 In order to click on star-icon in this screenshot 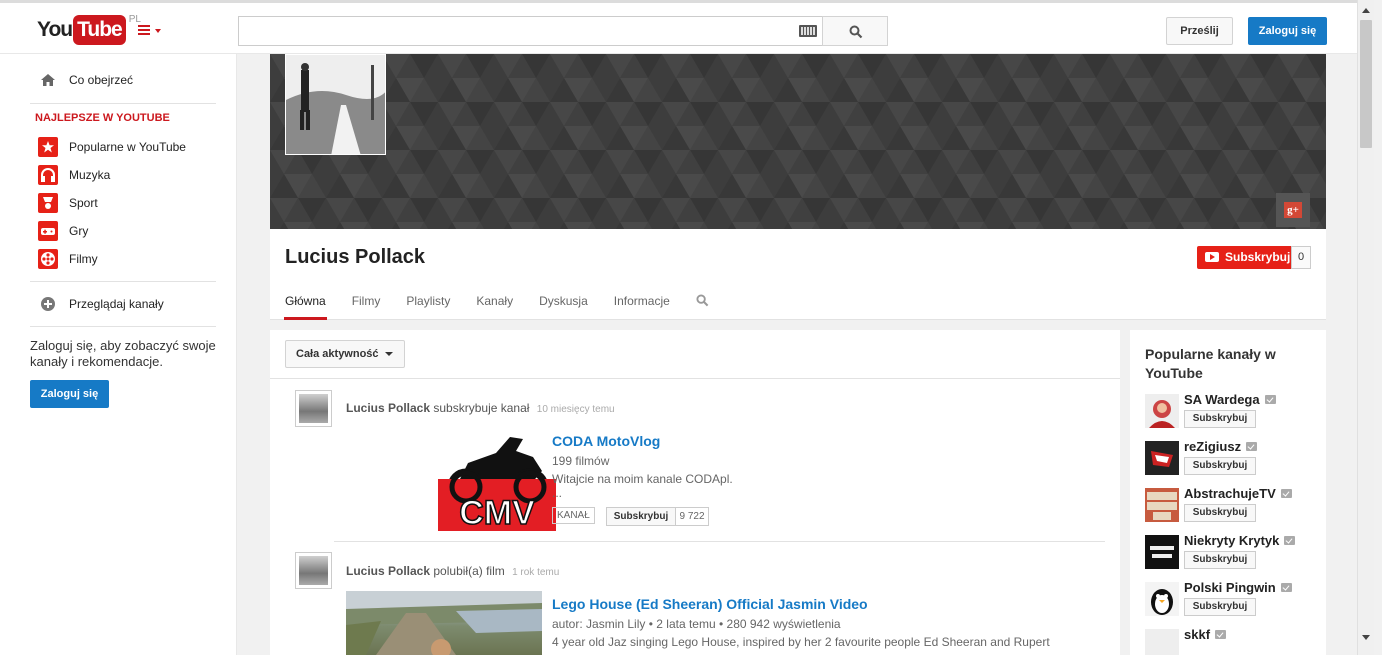, I will do `click(48, 147)`.